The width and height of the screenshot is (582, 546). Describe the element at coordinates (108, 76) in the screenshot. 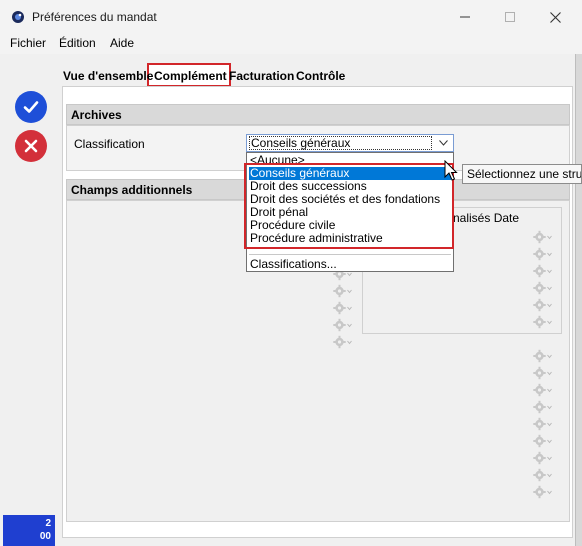

I see `tab-vue-ensemble: Vue d'ensemble` at that location.